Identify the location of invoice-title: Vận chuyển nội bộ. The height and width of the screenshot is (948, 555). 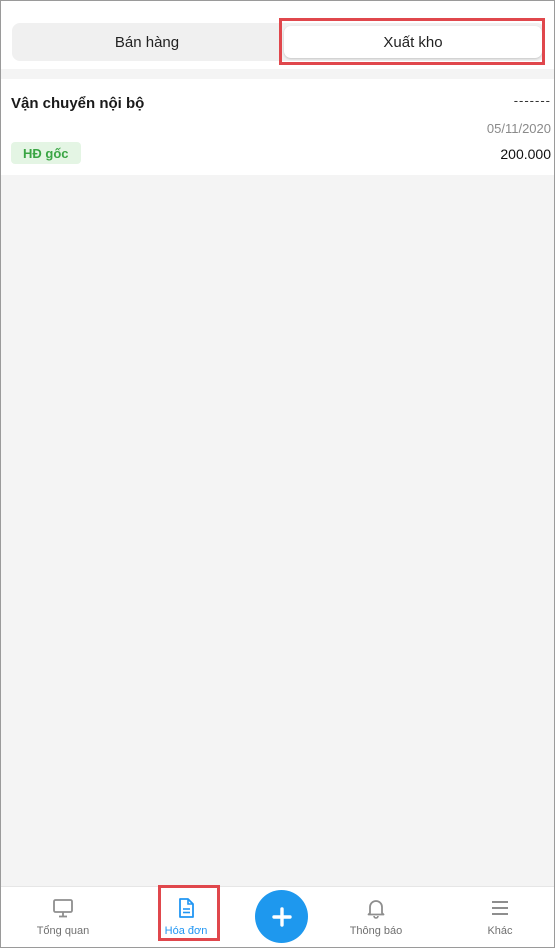
(78, 103).